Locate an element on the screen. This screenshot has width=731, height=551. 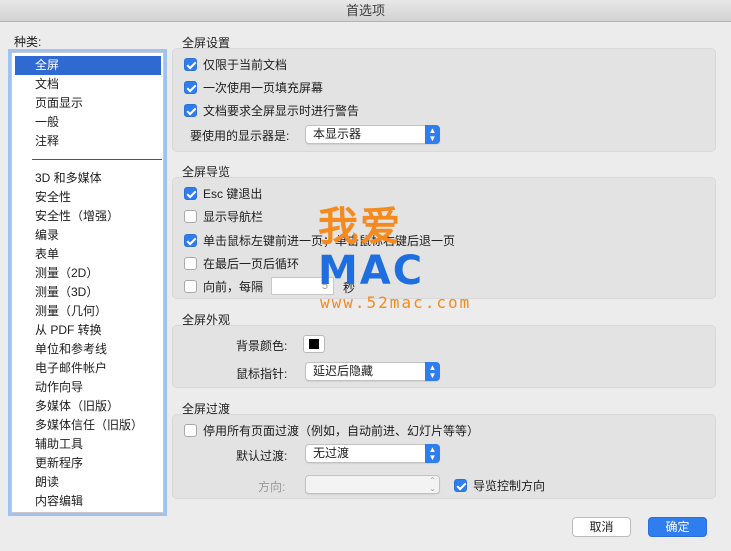
category-item-fullscreen: 全屏 is located at coordinates (88, 65).